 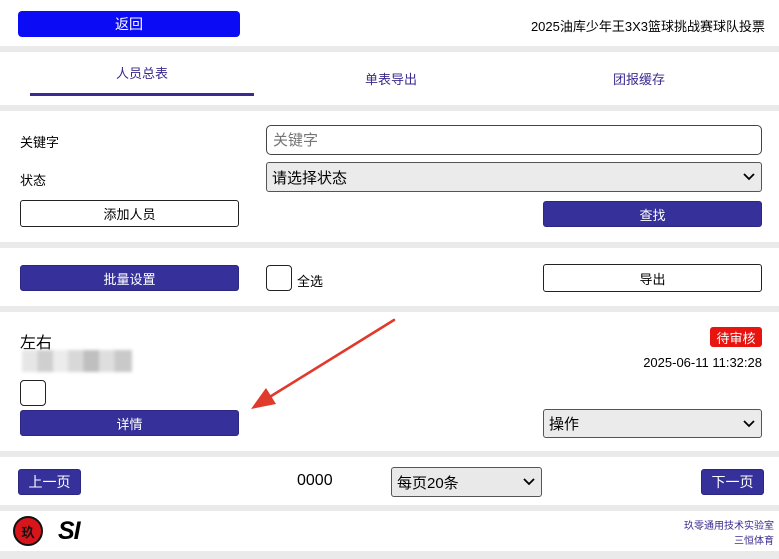 What do you see at coordinates (389, 23) in the screenshot?
I see `header-bar: 返回 2025油库少年王3X3篮球挑战赛球队投票` at bounding box center [389, 23].